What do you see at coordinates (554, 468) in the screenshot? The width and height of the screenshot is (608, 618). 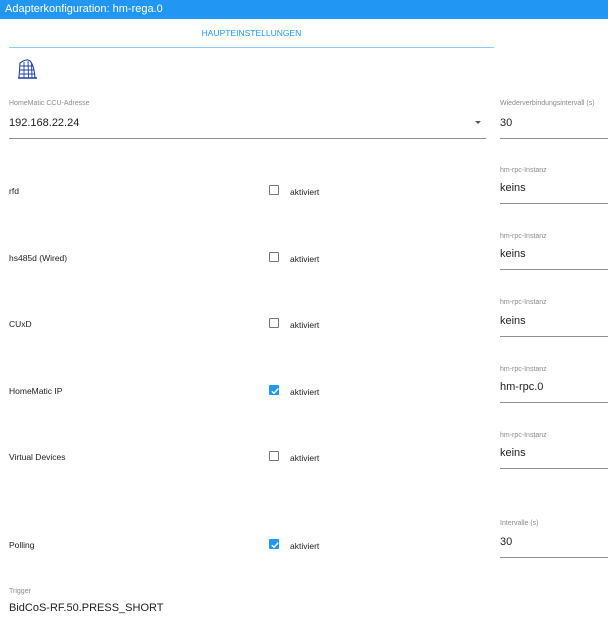 I see `virtual-devices-instance-underline` at bounding box center [554, 468].